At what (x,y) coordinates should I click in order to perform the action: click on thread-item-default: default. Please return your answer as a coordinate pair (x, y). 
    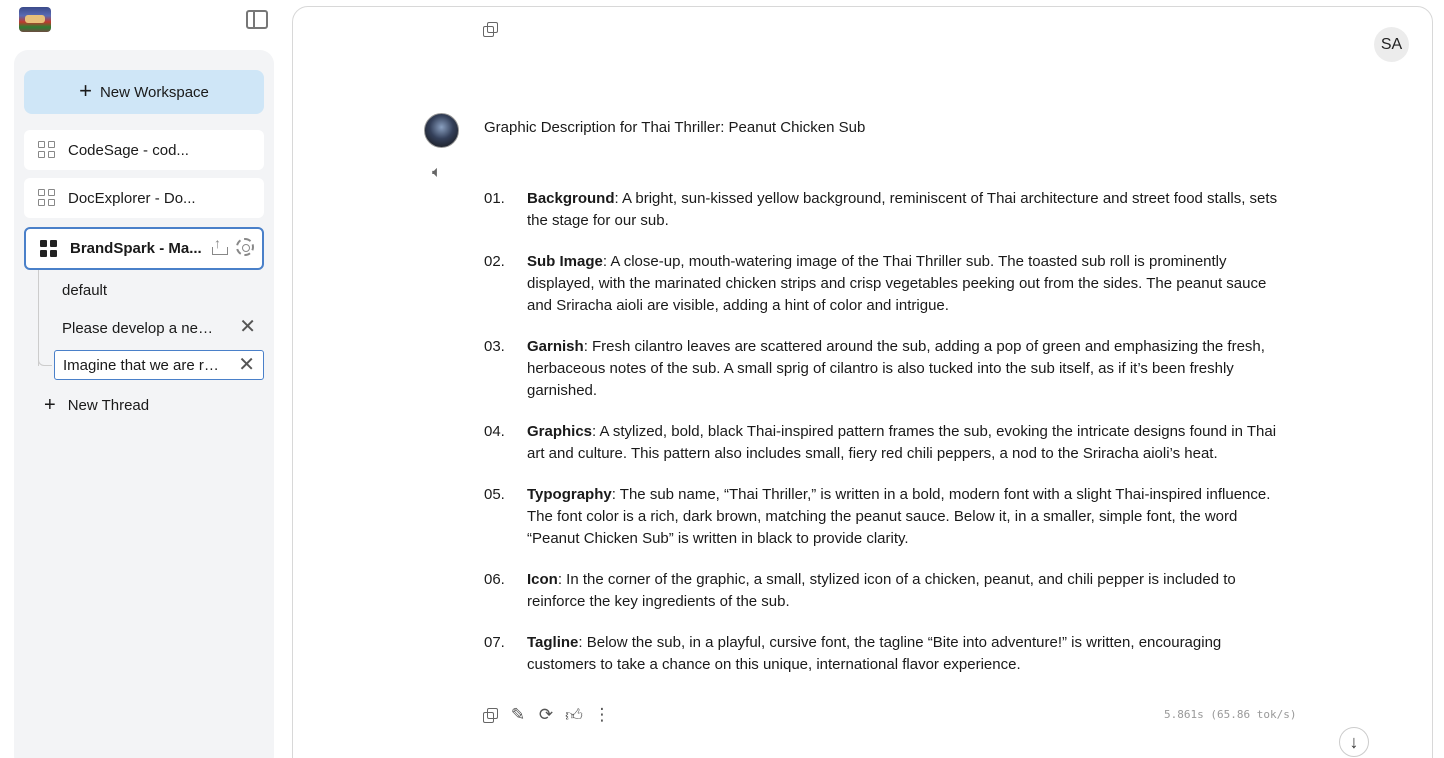
    Looking at the image, I should click on (159, 290).